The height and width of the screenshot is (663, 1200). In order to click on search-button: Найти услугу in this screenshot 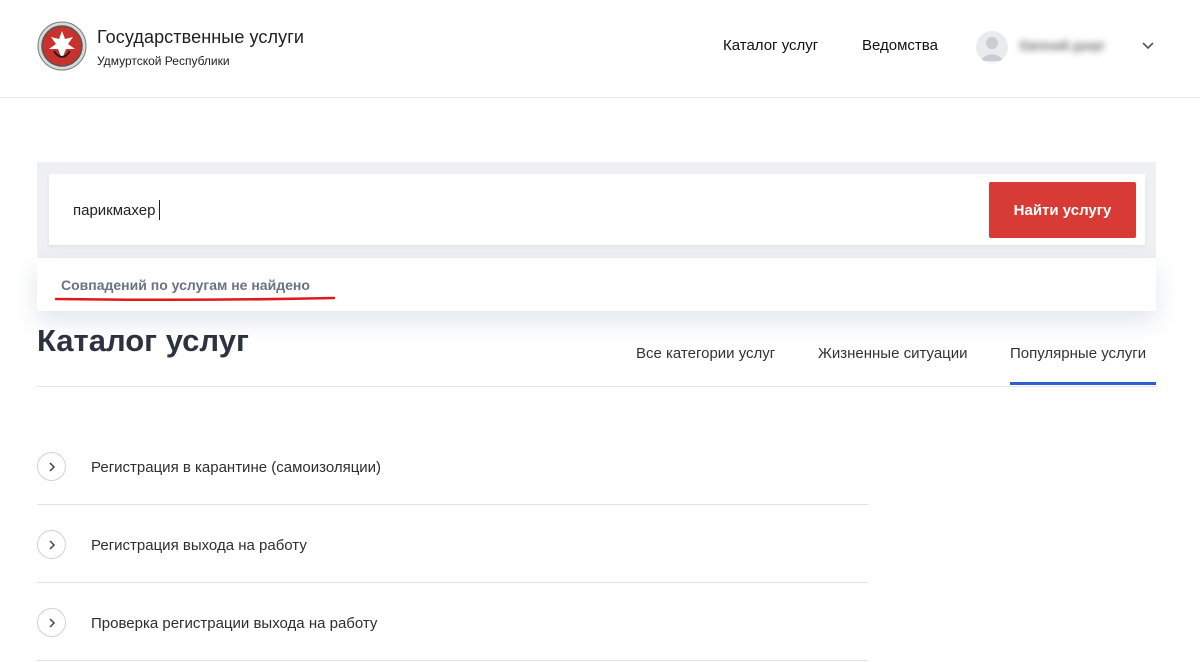, I will do `click(1062, 210)`.